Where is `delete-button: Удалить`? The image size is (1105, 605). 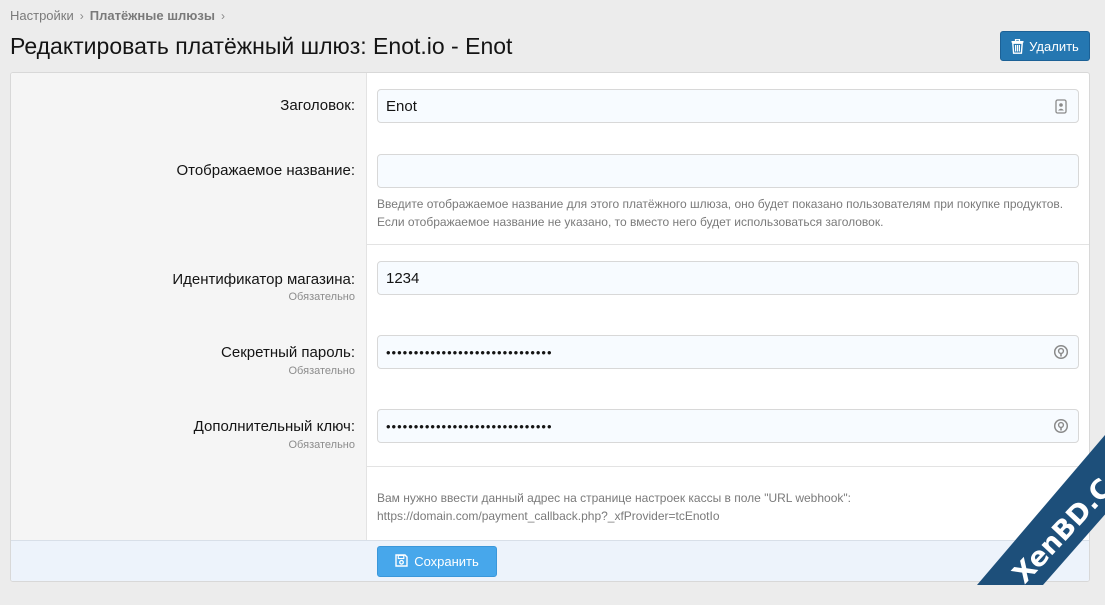 delete-button: Удалить is located at coordinates (1045, 46).